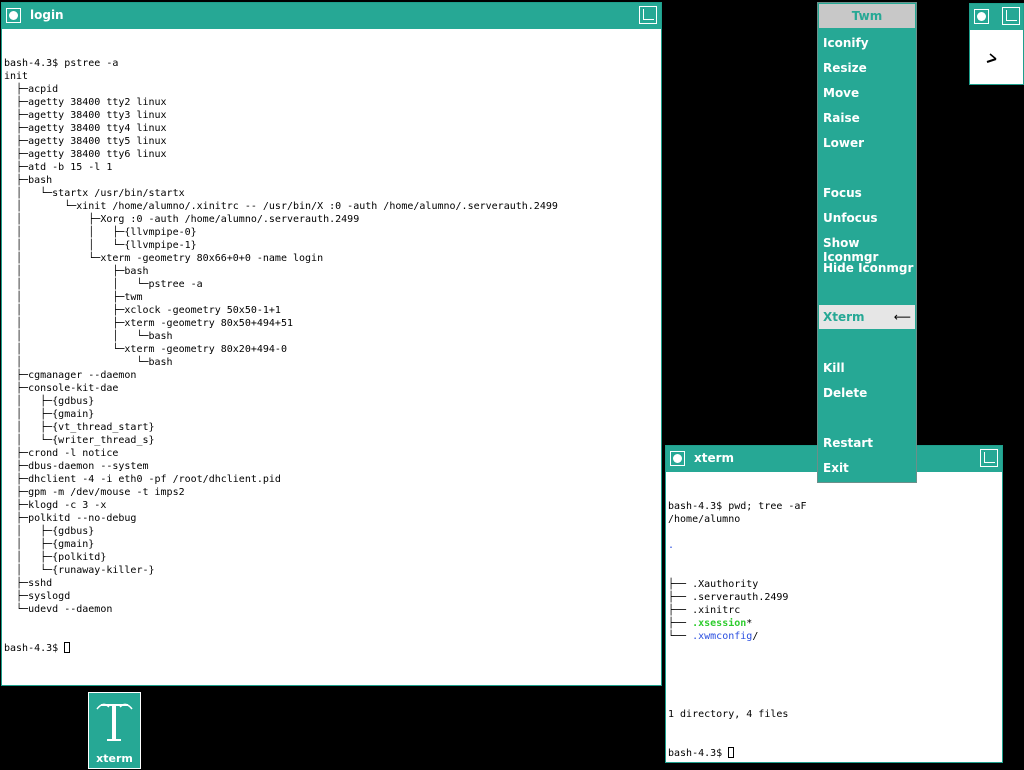  Describe the element at coordinates (85, 128) in the screenshot. I see `terminal-line: ├─agetty 38400 tty4 linux` at that location.